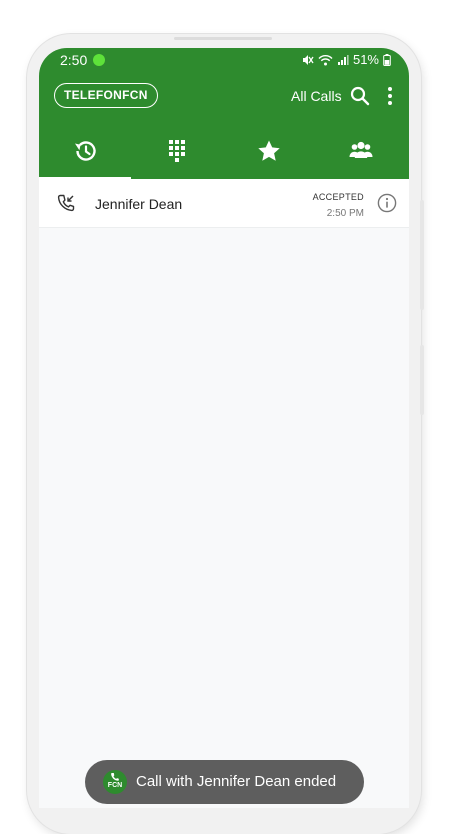 The image size is (450, 834). What do you see at coordinates (316, 96) in the screenshot?
I see `call-filter-dropdown: All Calls` at bounding box center [316, 96].